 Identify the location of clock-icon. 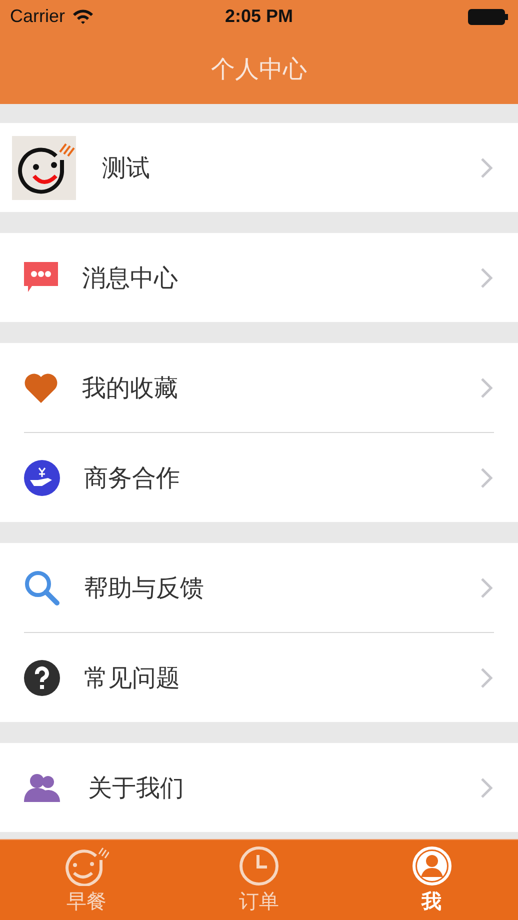
(259, 866).